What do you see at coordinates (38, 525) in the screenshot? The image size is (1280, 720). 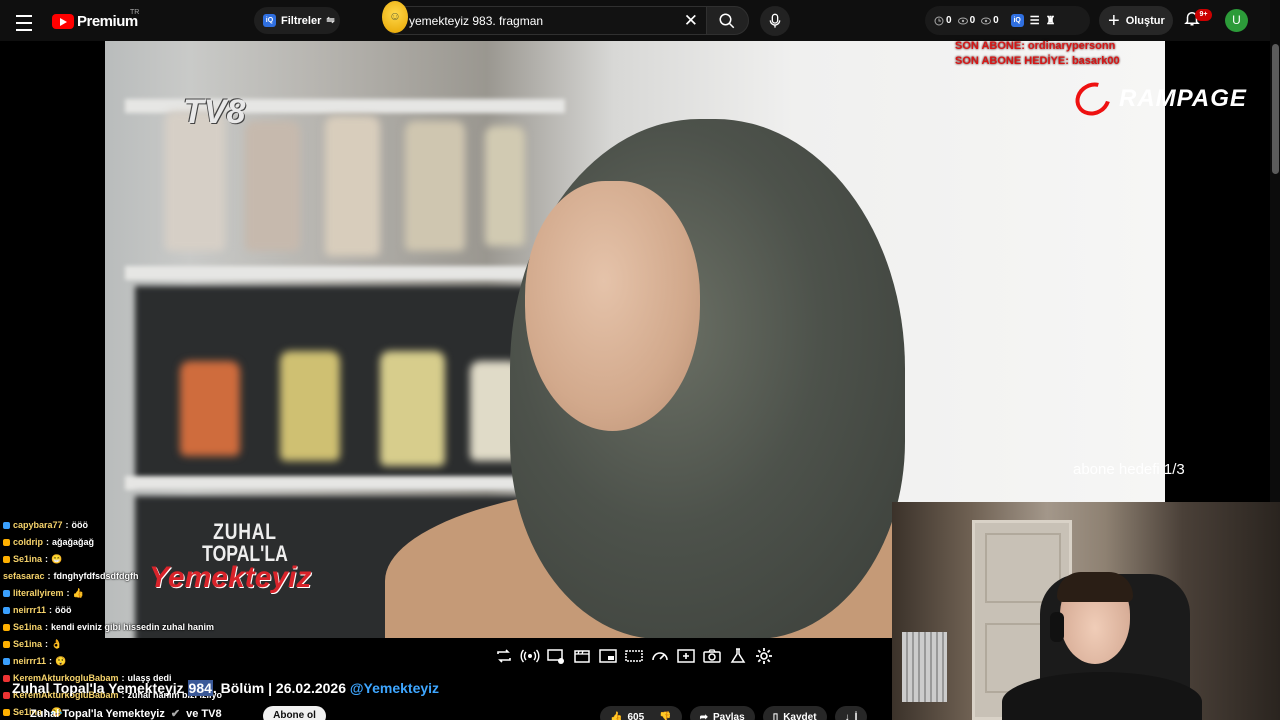 I see `chat-username: capybara77` at bounding box center [38, 525].